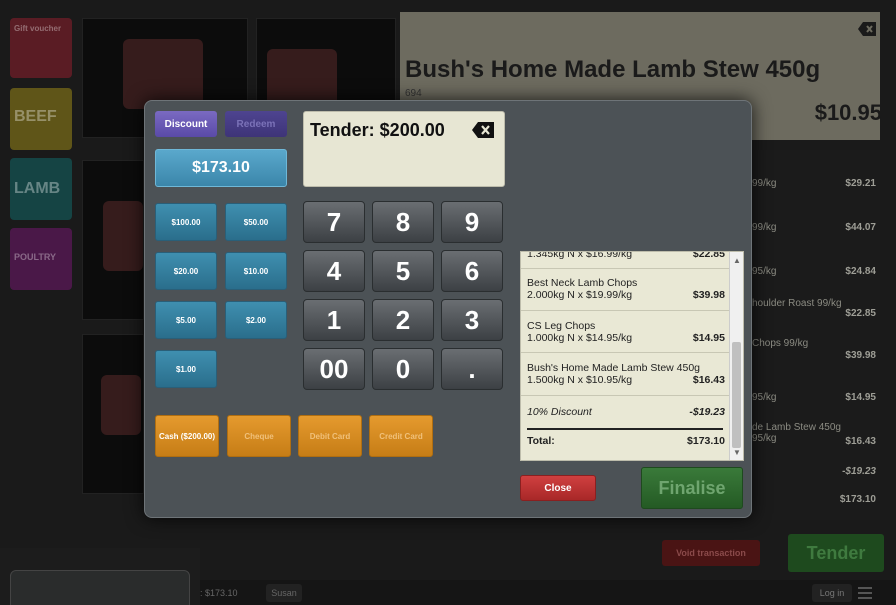 The image size is (896, 605). I want to click on keypad-key-0: 0, so click(403, 369).